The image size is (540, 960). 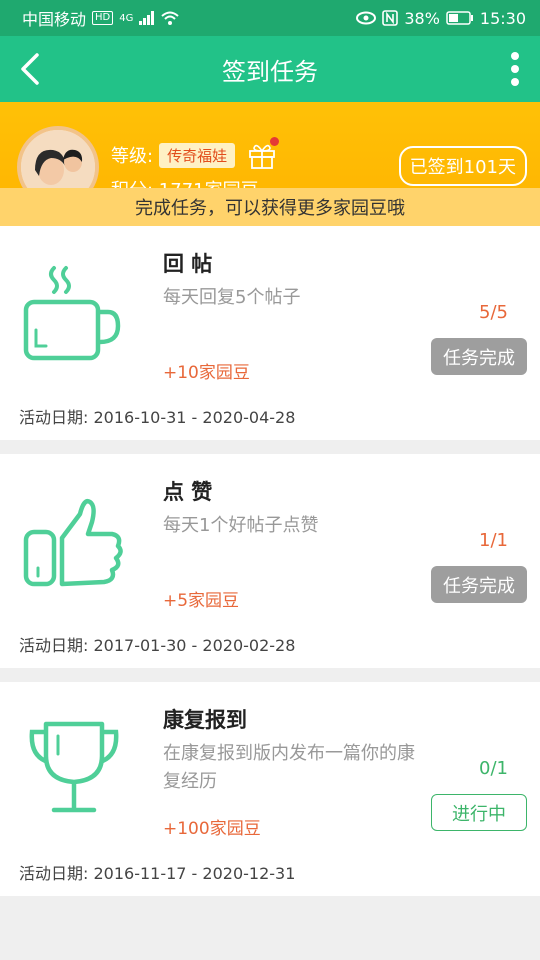 What do you see at coordinates (479, 812) in the screenshot?
I see `task-in-progress-button: 进行中` at bounding box center [479, 812].